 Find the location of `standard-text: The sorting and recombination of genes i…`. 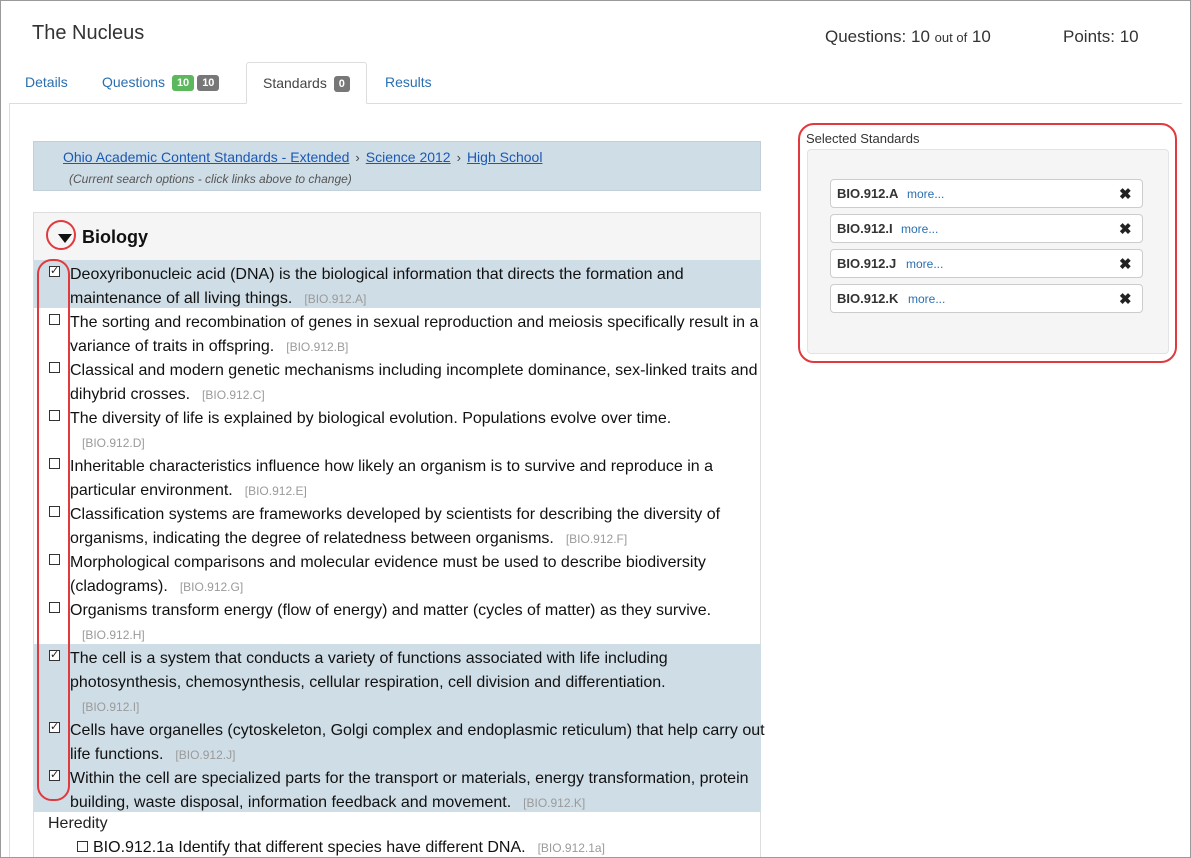

standard-text: The sorting and recombination of genes i… is located at coordinates (414, 334).